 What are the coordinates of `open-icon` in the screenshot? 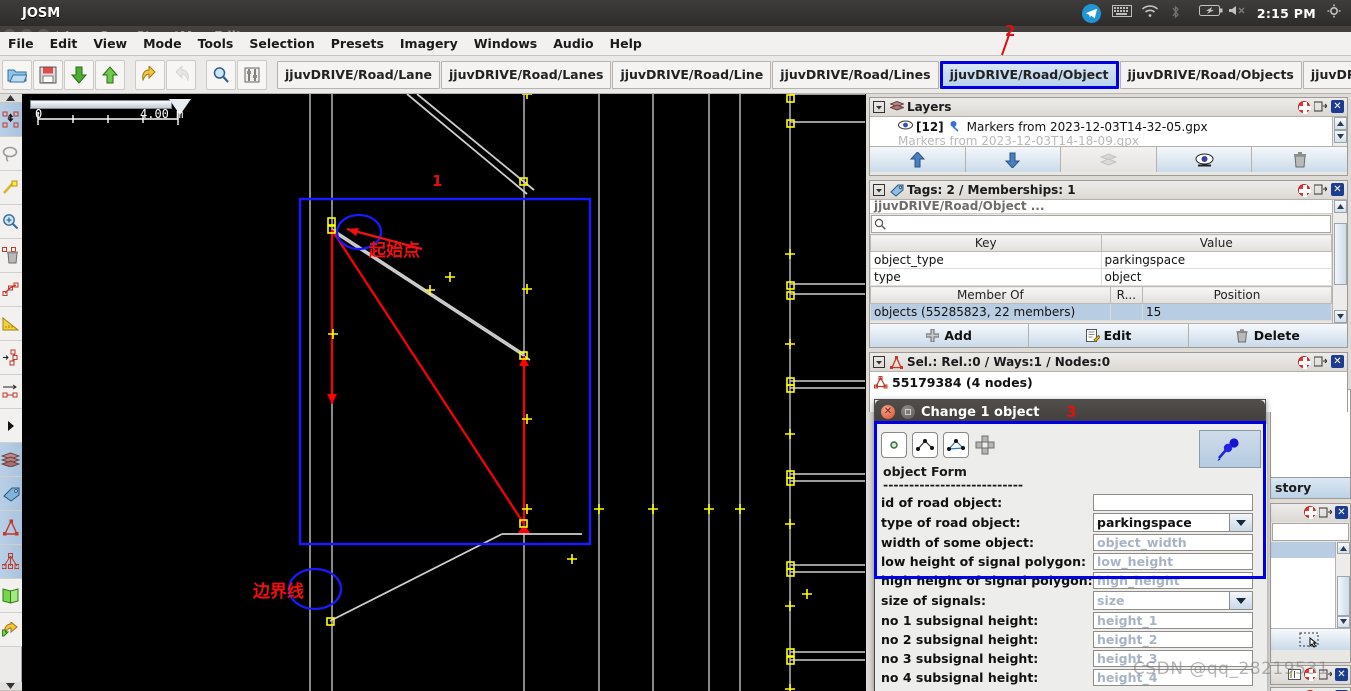 It's located at (17, 74).